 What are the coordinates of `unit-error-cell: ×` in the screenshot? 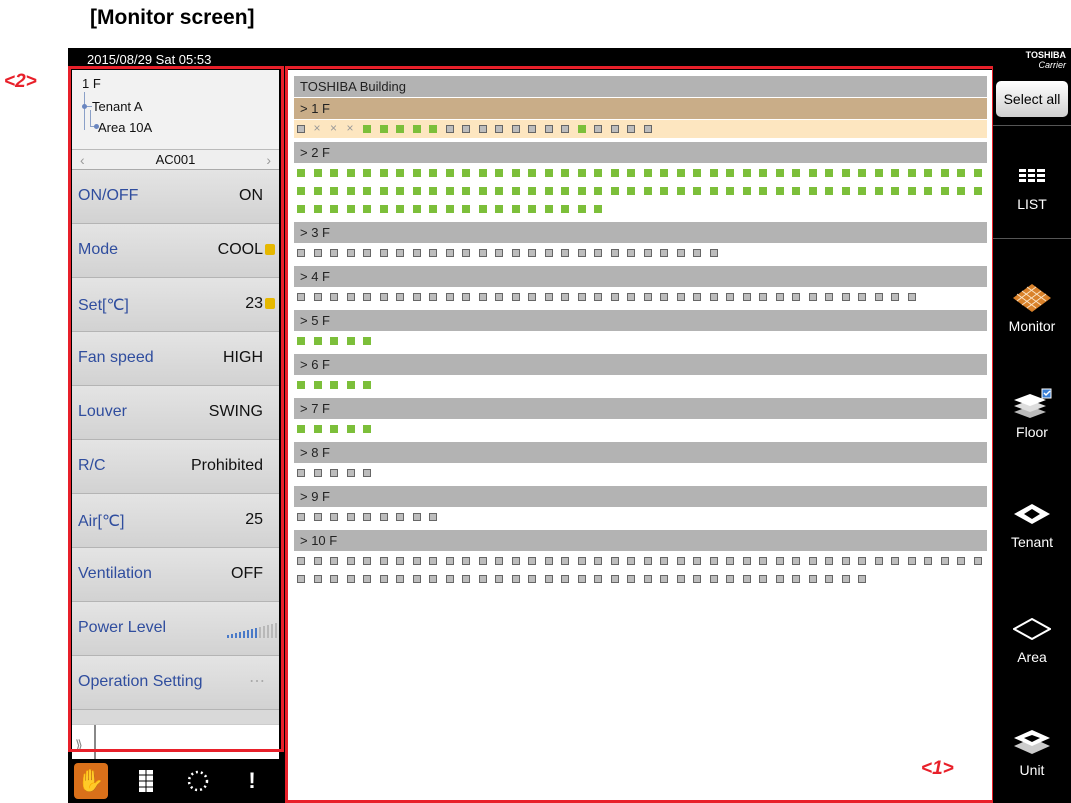 It's located at (352, 128).